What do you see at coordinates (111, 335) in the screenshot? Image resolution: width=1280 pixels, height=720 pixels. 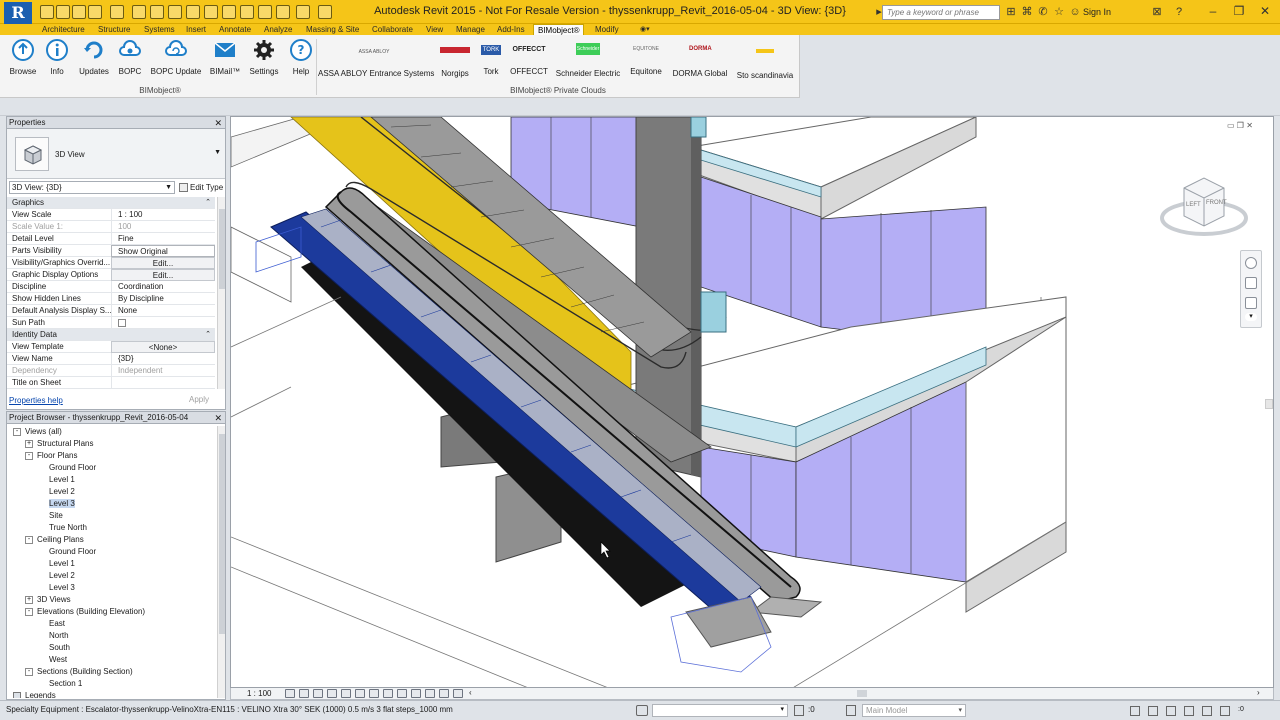 I see `property-group-identity-data: Identity Data ⌃` at bounding box center [111, 335].